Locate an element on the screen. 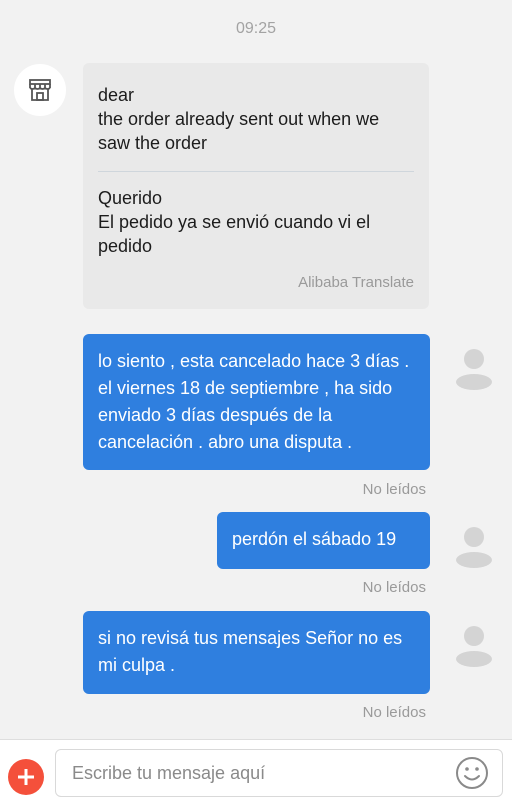 The height and width of the screenshot is (805, 512). outgoing-message-text: perdón el sábado 19 is located at coordinates (314, 539).